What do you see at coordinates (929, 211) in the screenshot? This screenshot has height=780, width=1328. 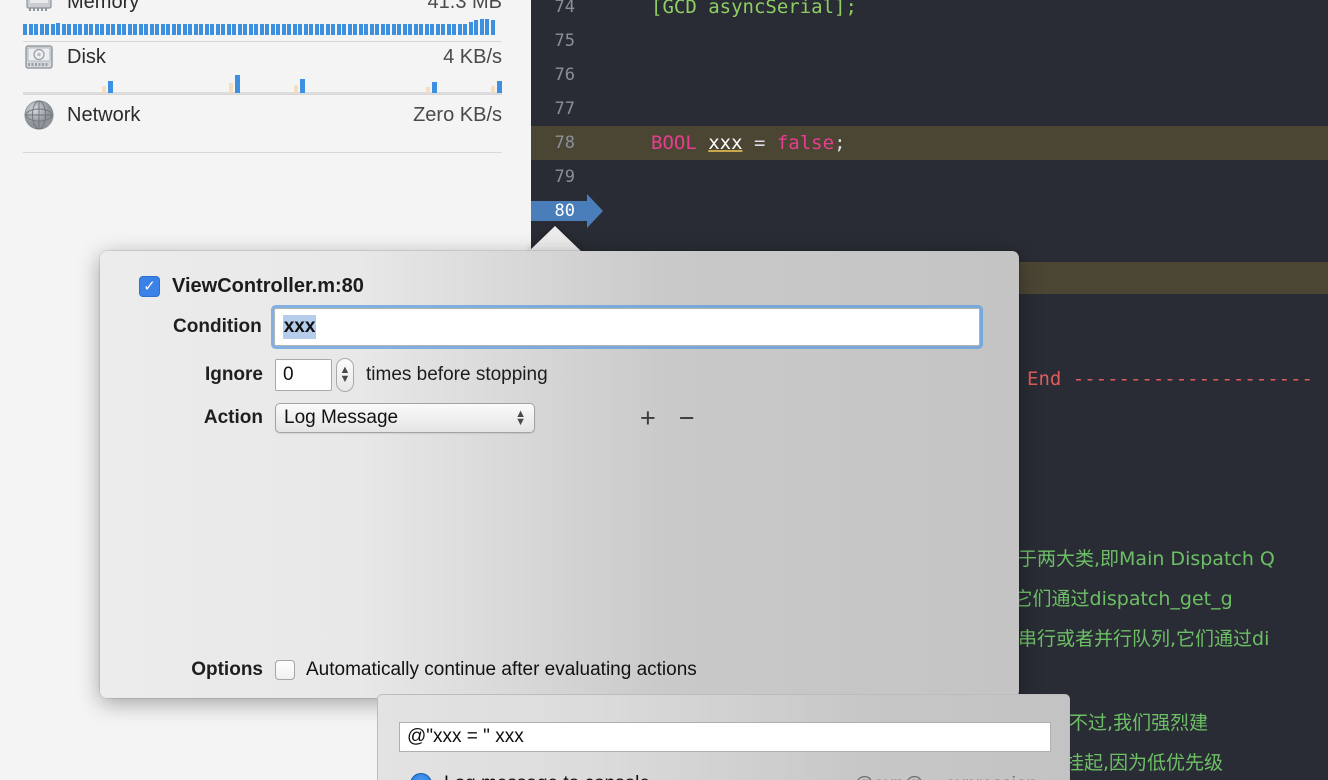 I see `code-line-80-breakpoint: 80` at bounding box center [929, 211].